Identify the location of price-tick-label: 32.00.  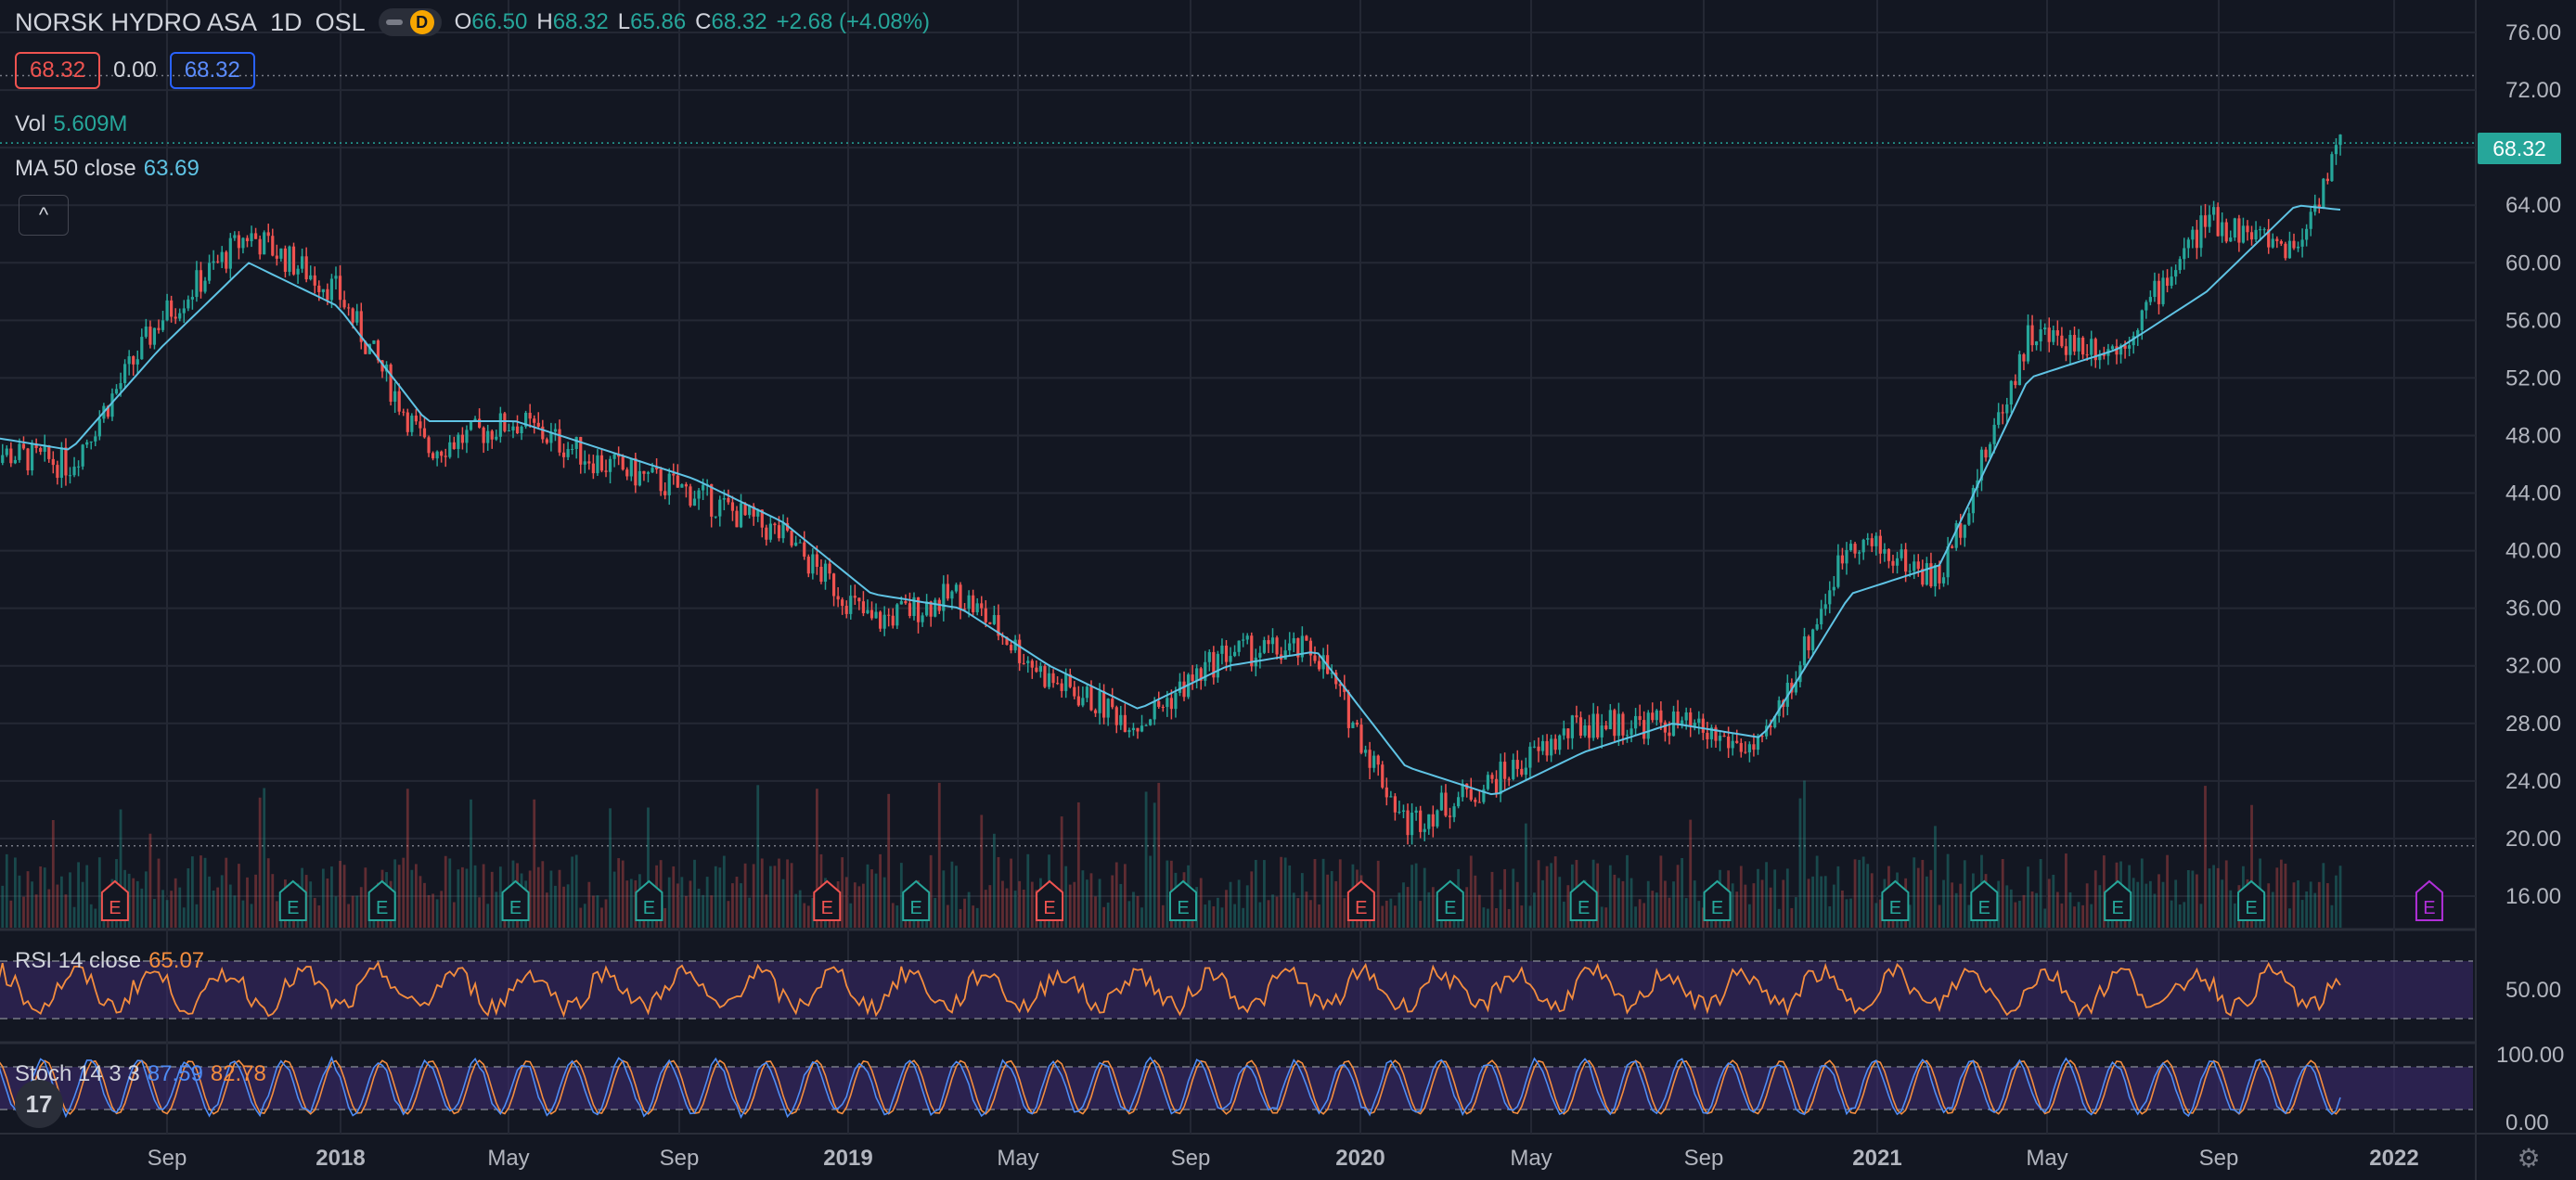
(2533, 667).